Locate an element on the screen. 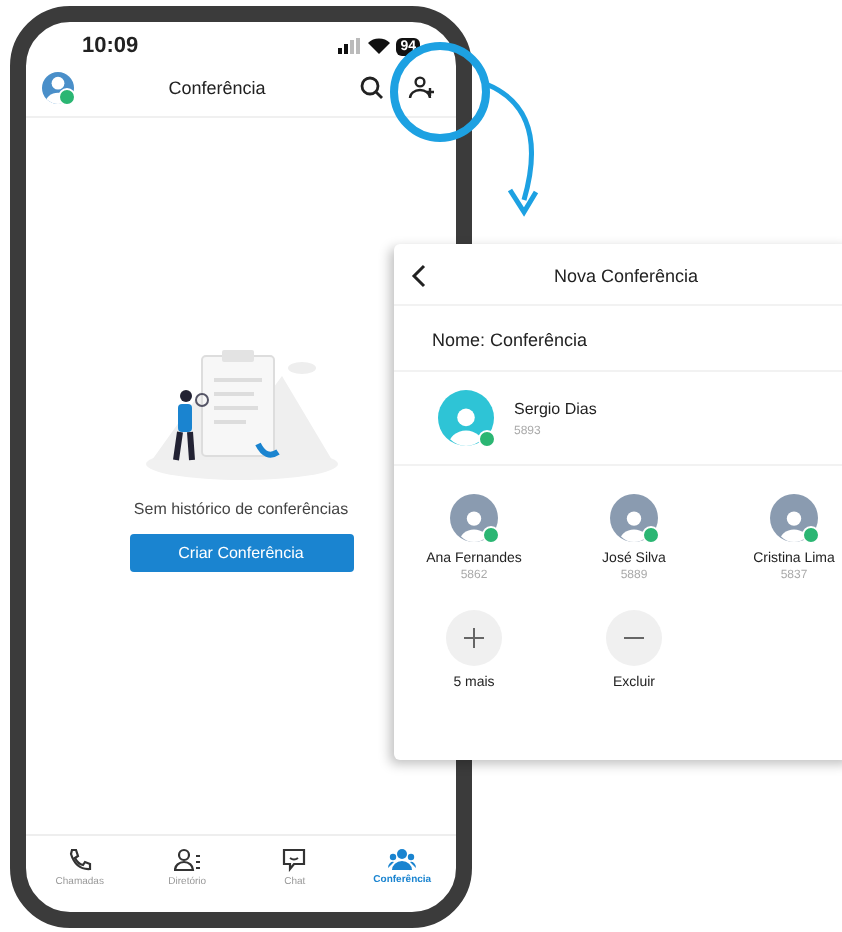  contact-list-icon is located at coordinates (187, 860).